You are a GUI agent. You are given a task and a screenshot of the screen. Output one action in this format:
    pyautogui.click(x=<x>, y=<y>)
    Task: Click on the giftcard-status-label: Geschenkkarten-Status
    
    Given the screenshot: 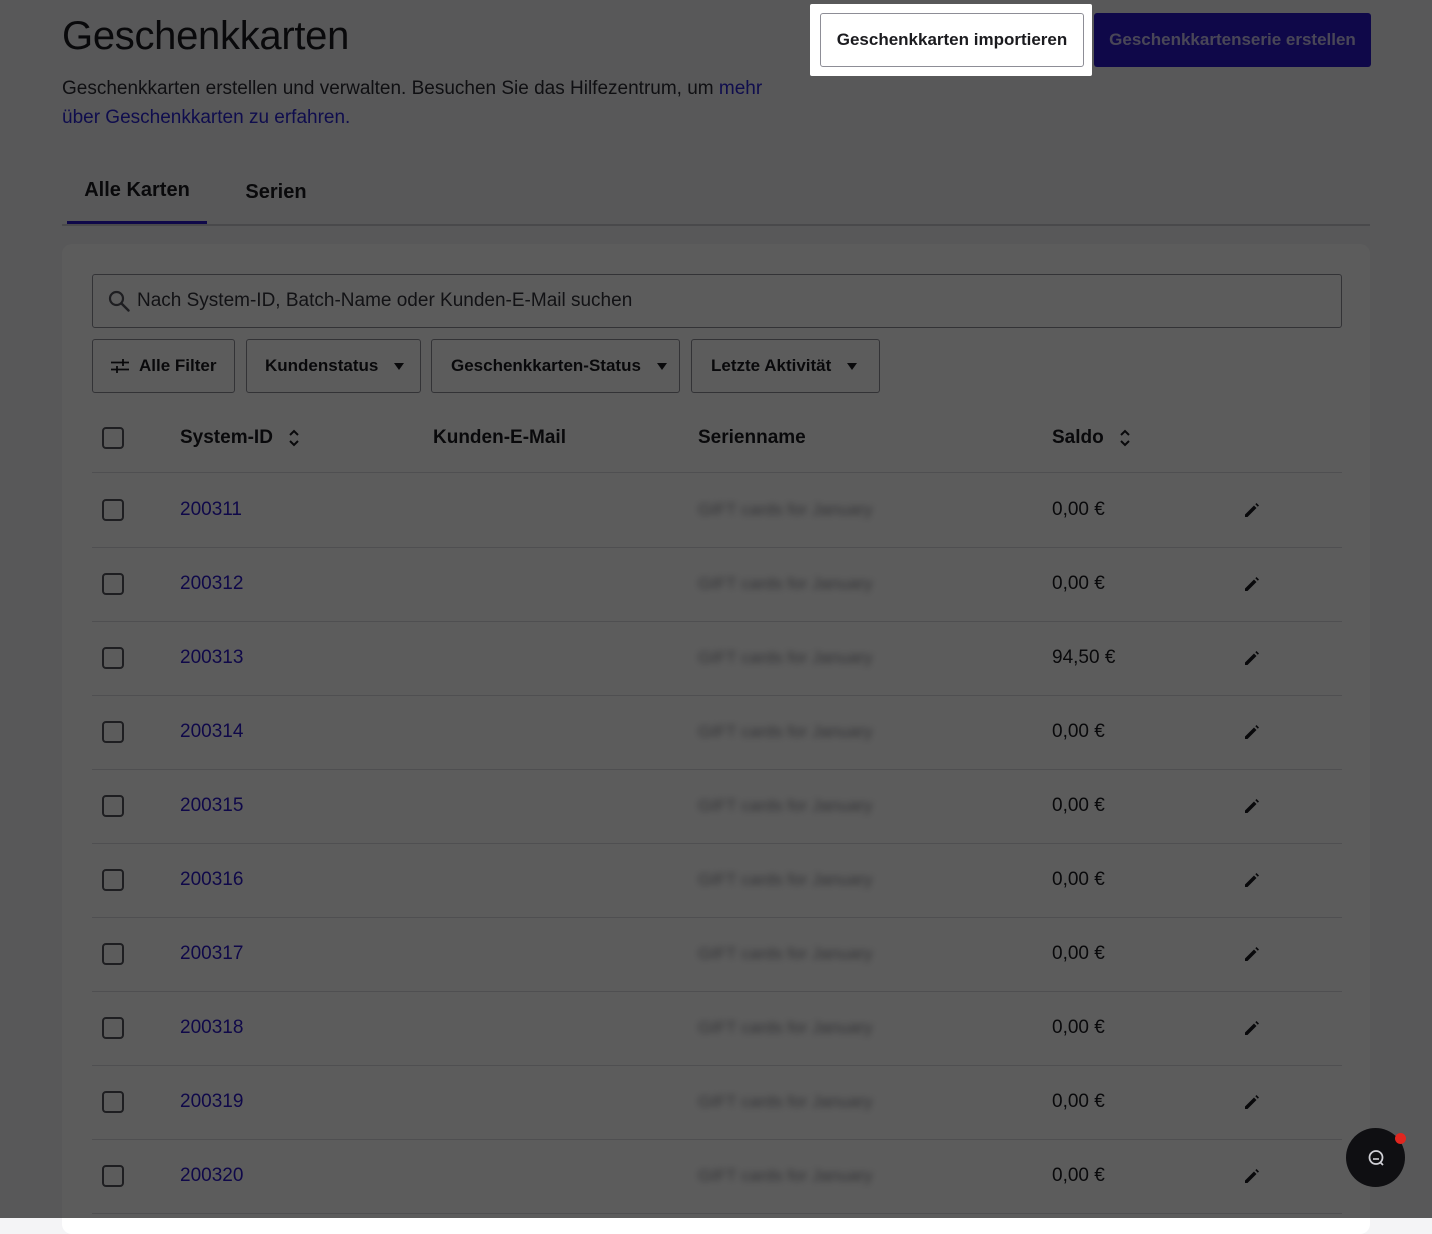 What is the action you would take?
    pyautogui.click(x=546, y=365)
    